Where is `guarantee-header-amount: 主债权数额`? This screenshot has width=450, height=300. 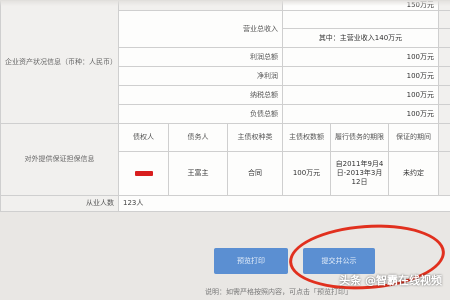
guarantee-header-amount: 主债权数额 is located at coordinates (306, 137).